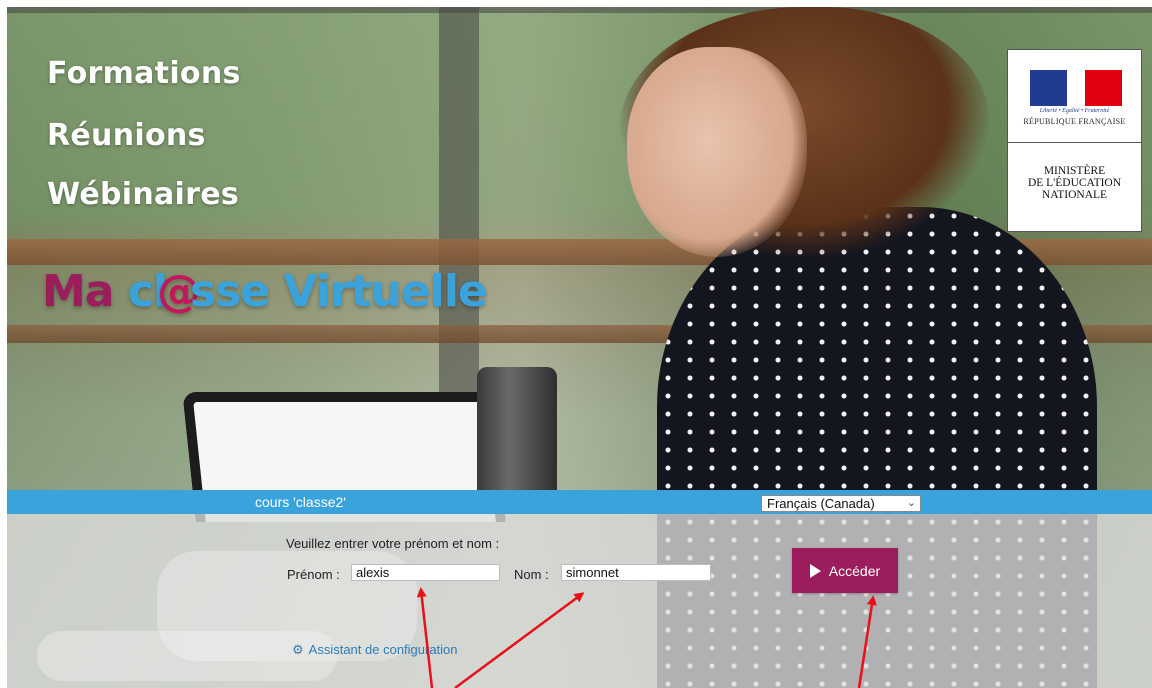  Describe the element at coordinates (425, 637) in the screenshot. I see `arrow-to-prenom` at that location.